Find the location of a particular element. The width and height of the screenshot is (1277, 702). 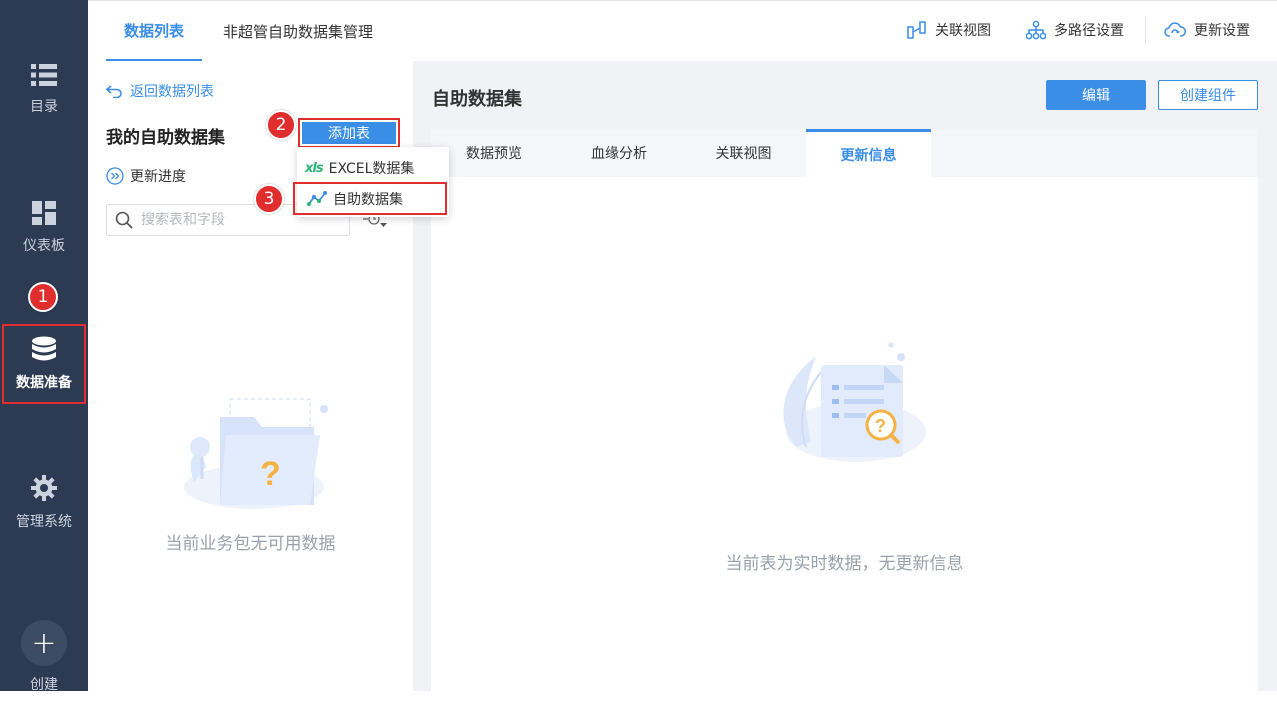

divider is located at coordinates (1145, 31).